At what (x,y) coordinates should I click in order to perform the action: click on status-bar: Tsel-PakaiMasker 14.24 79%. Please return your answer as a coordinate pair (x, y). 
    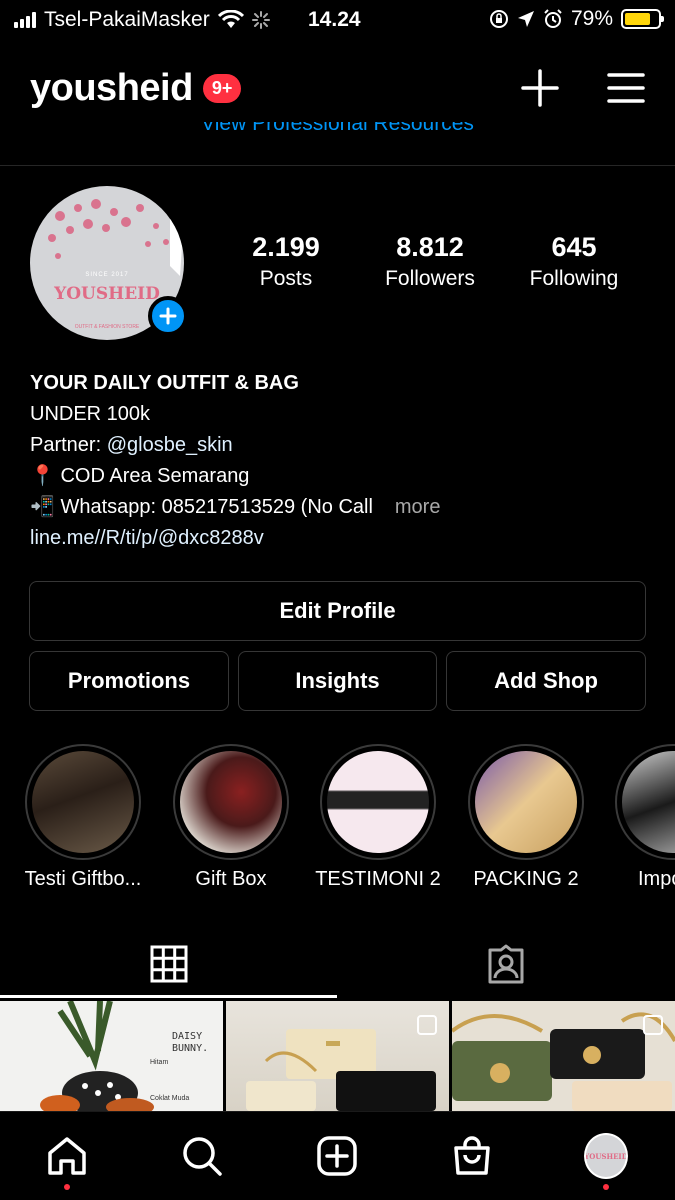
    Looking at the image, I should click on (337, 20).